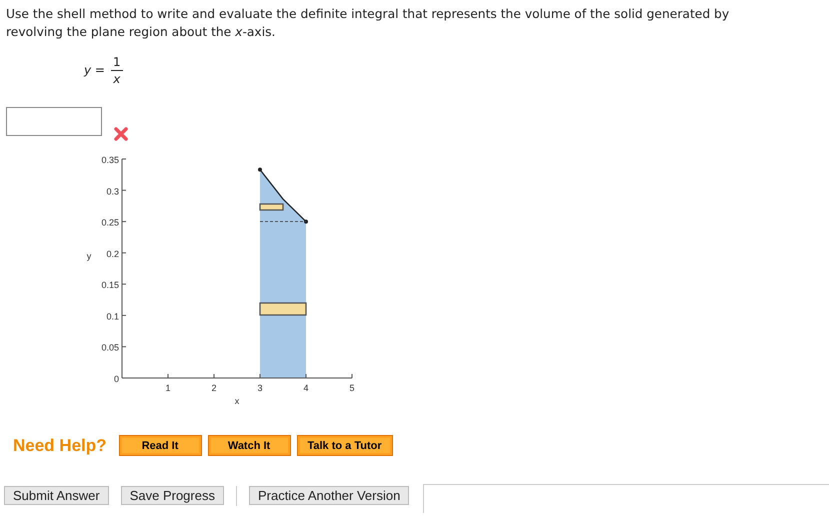  I want to click on y-tick-label: 0.35, so click(110, 160).